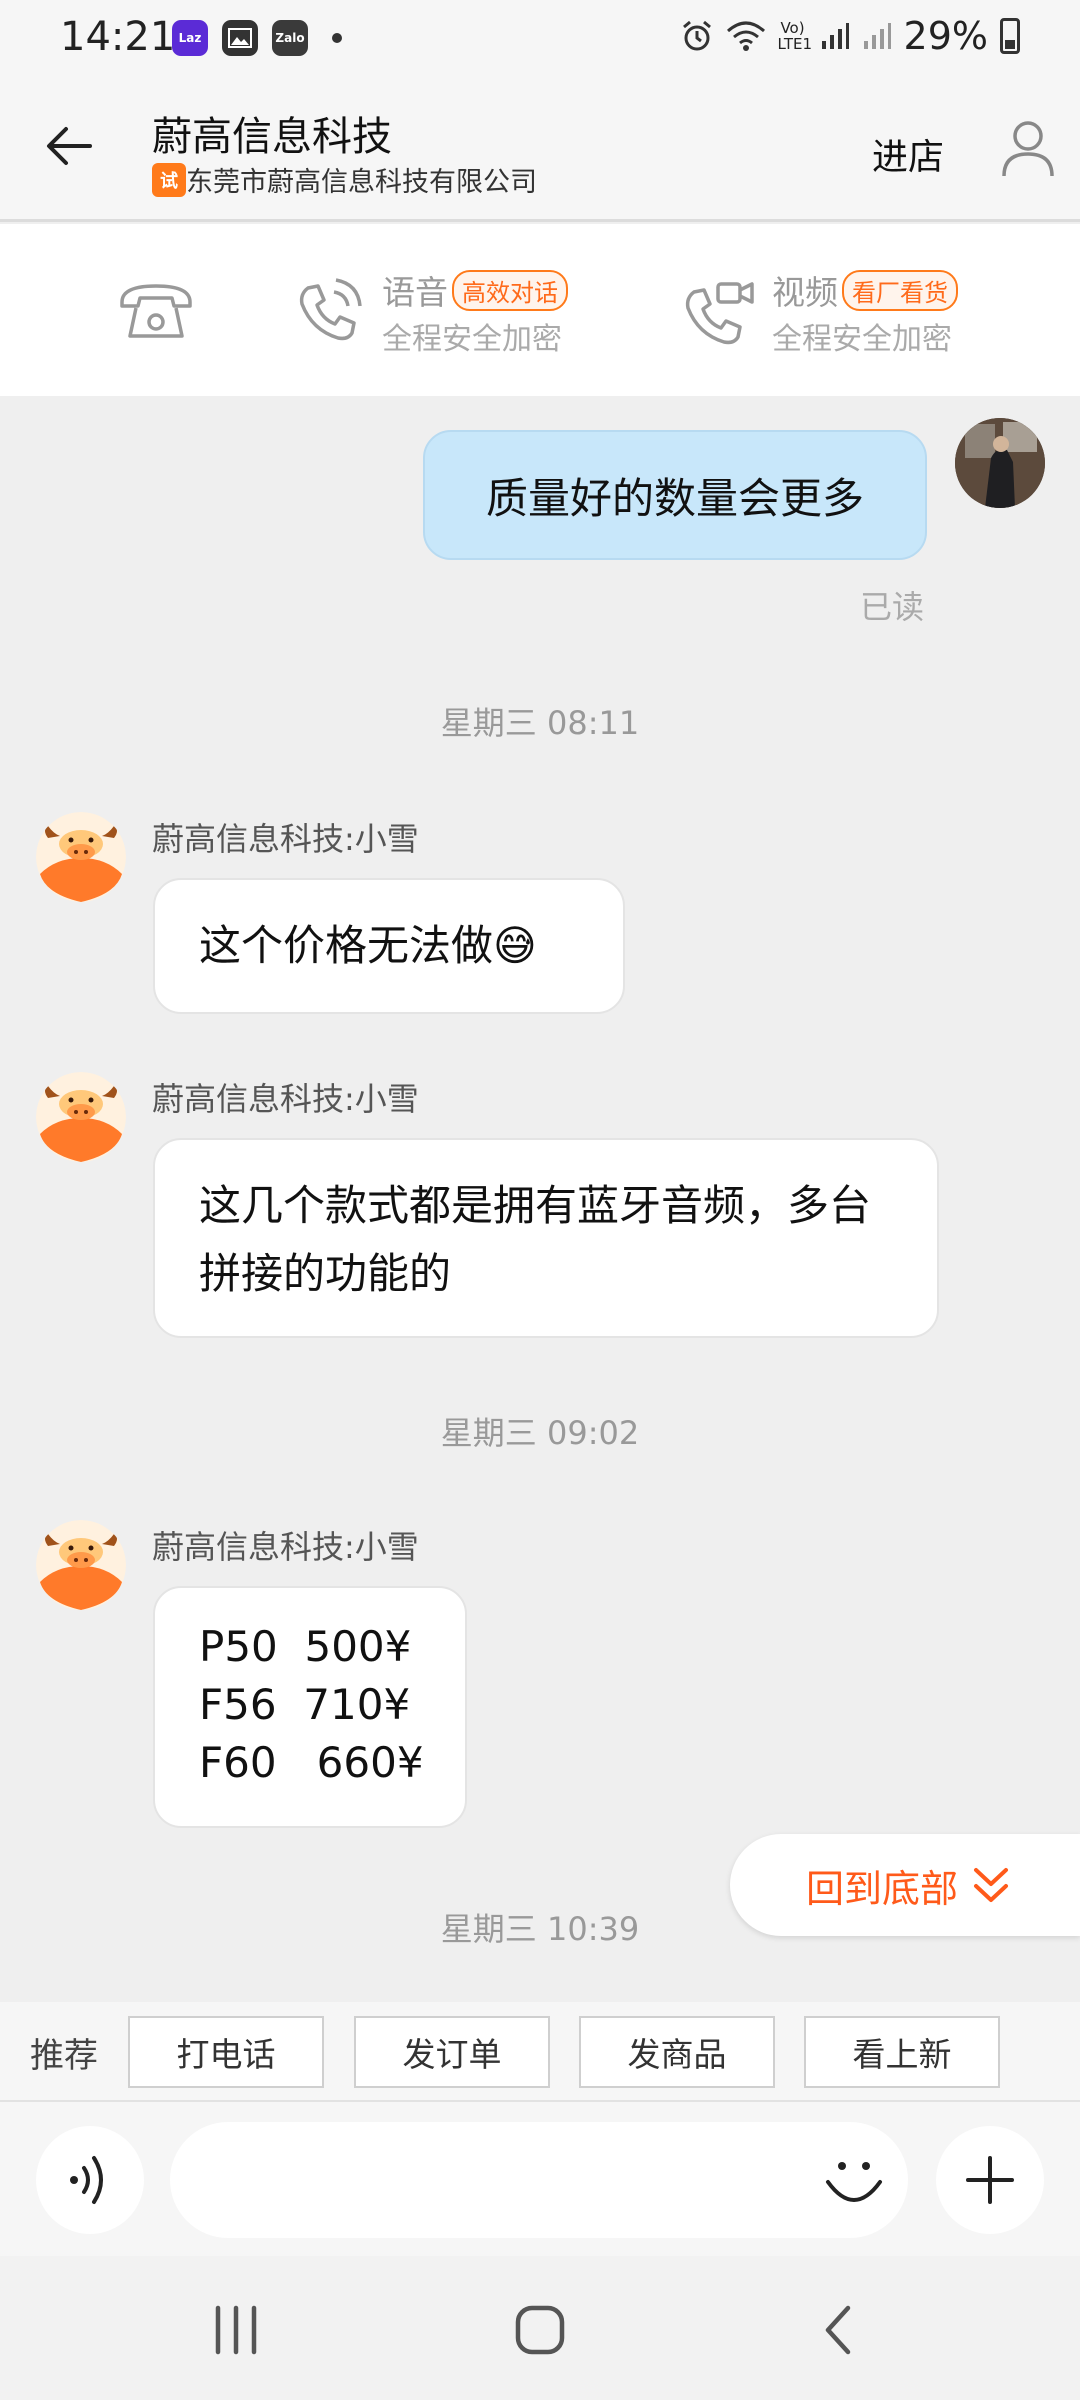 The height and width of the screenshot is (2400, 1080). What do you see at coordinates (795, 36) in the screenshot?
I see `network-type-label: Vo) LTE1` at bounding box center [795, 36].